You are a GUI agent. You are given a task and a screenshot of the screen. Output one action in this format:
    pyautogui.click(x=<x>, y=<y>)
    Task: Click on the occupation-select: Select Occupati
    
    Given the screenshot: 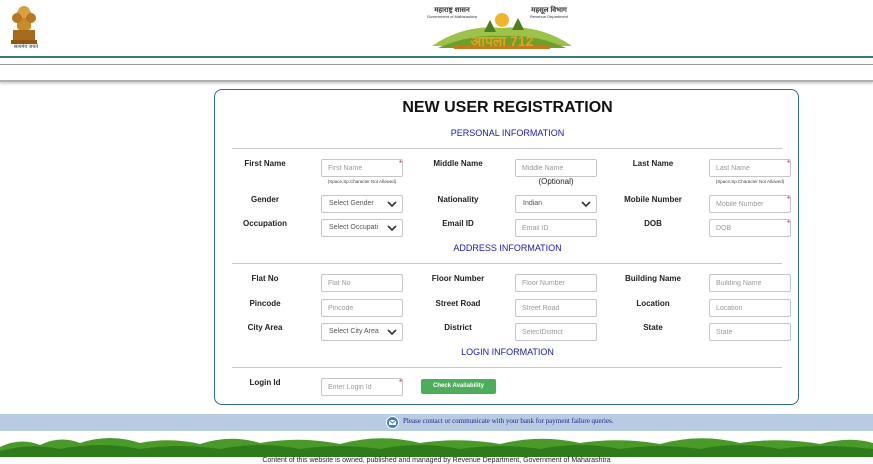 What is the action you would take?
    pyautogui.click(x=362, y=228)
    